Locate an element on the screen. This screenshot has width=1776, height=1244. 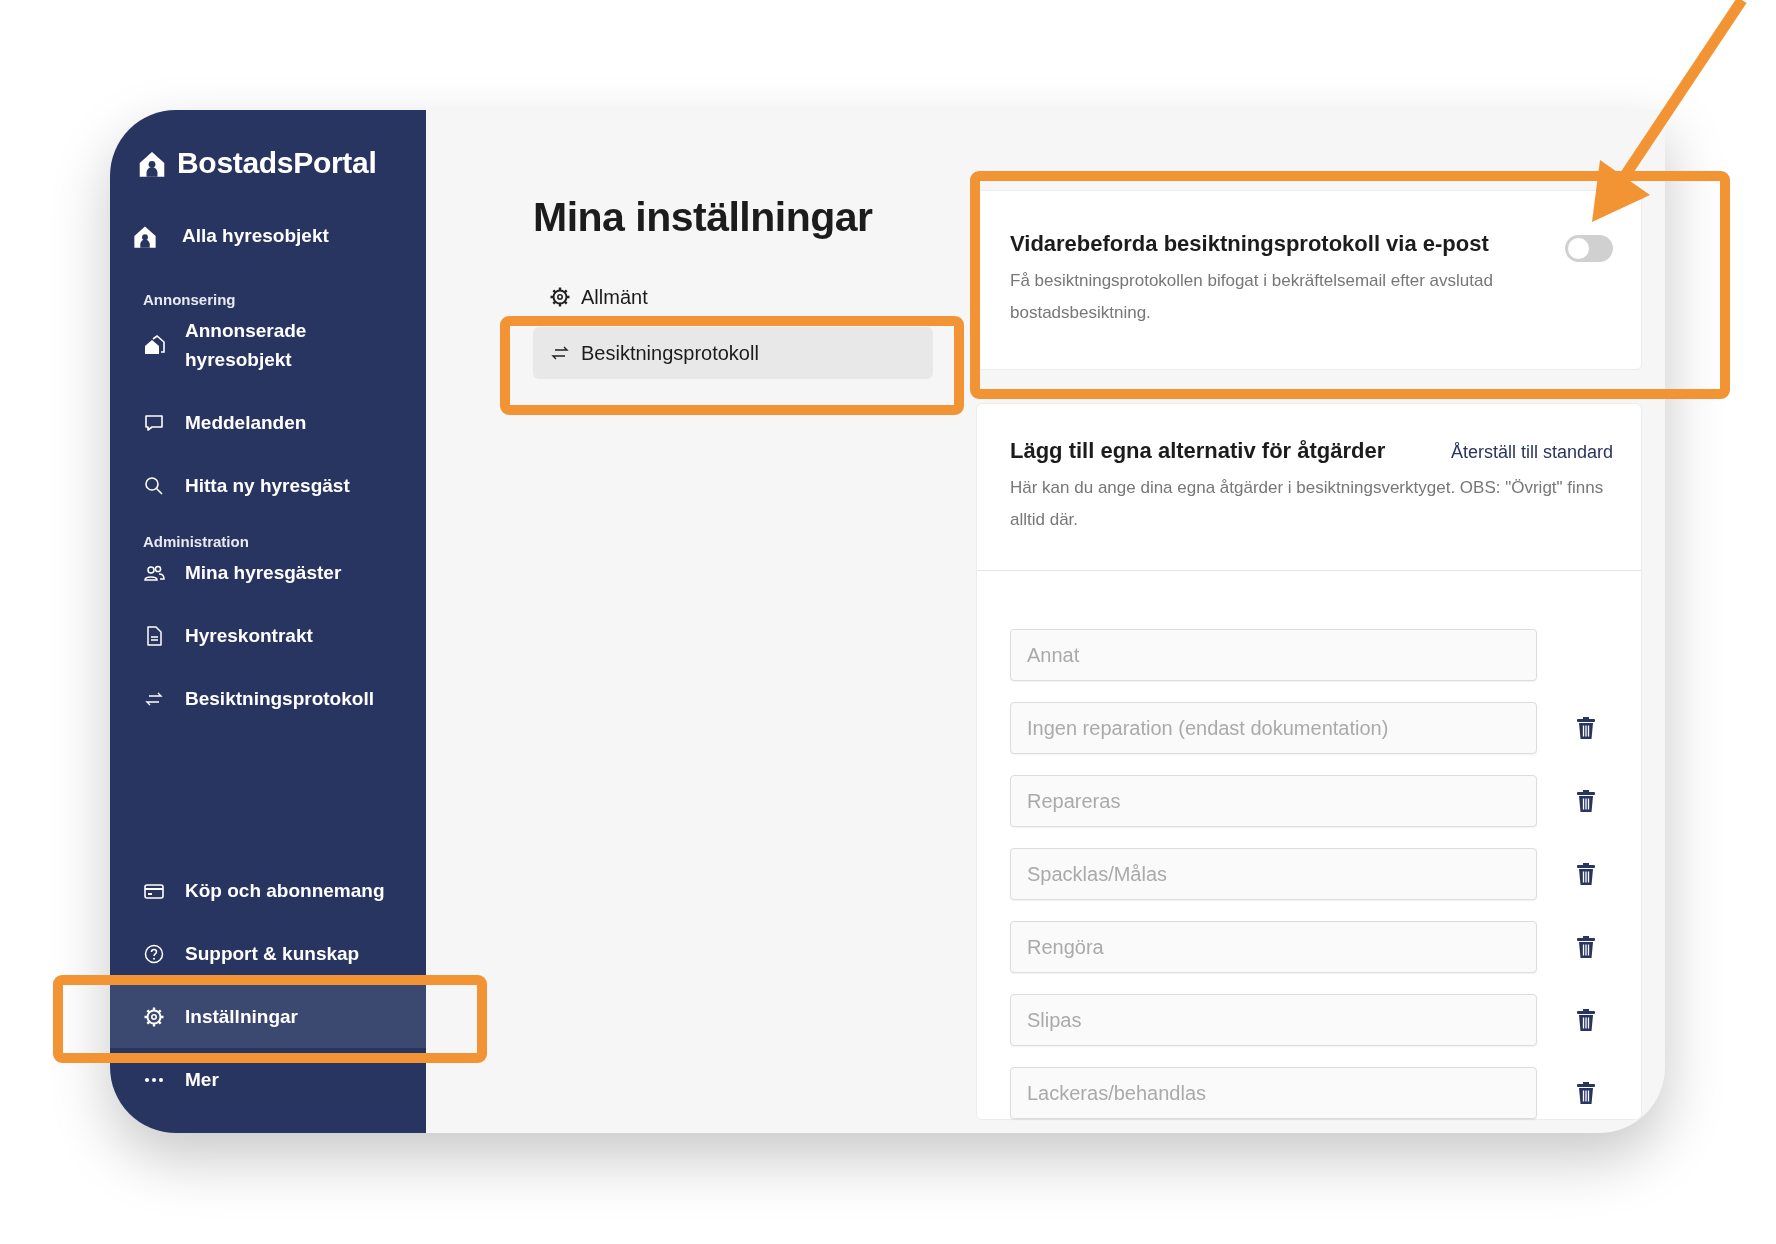
settings-tab: Allmänt is located at coordinates (733, 297).